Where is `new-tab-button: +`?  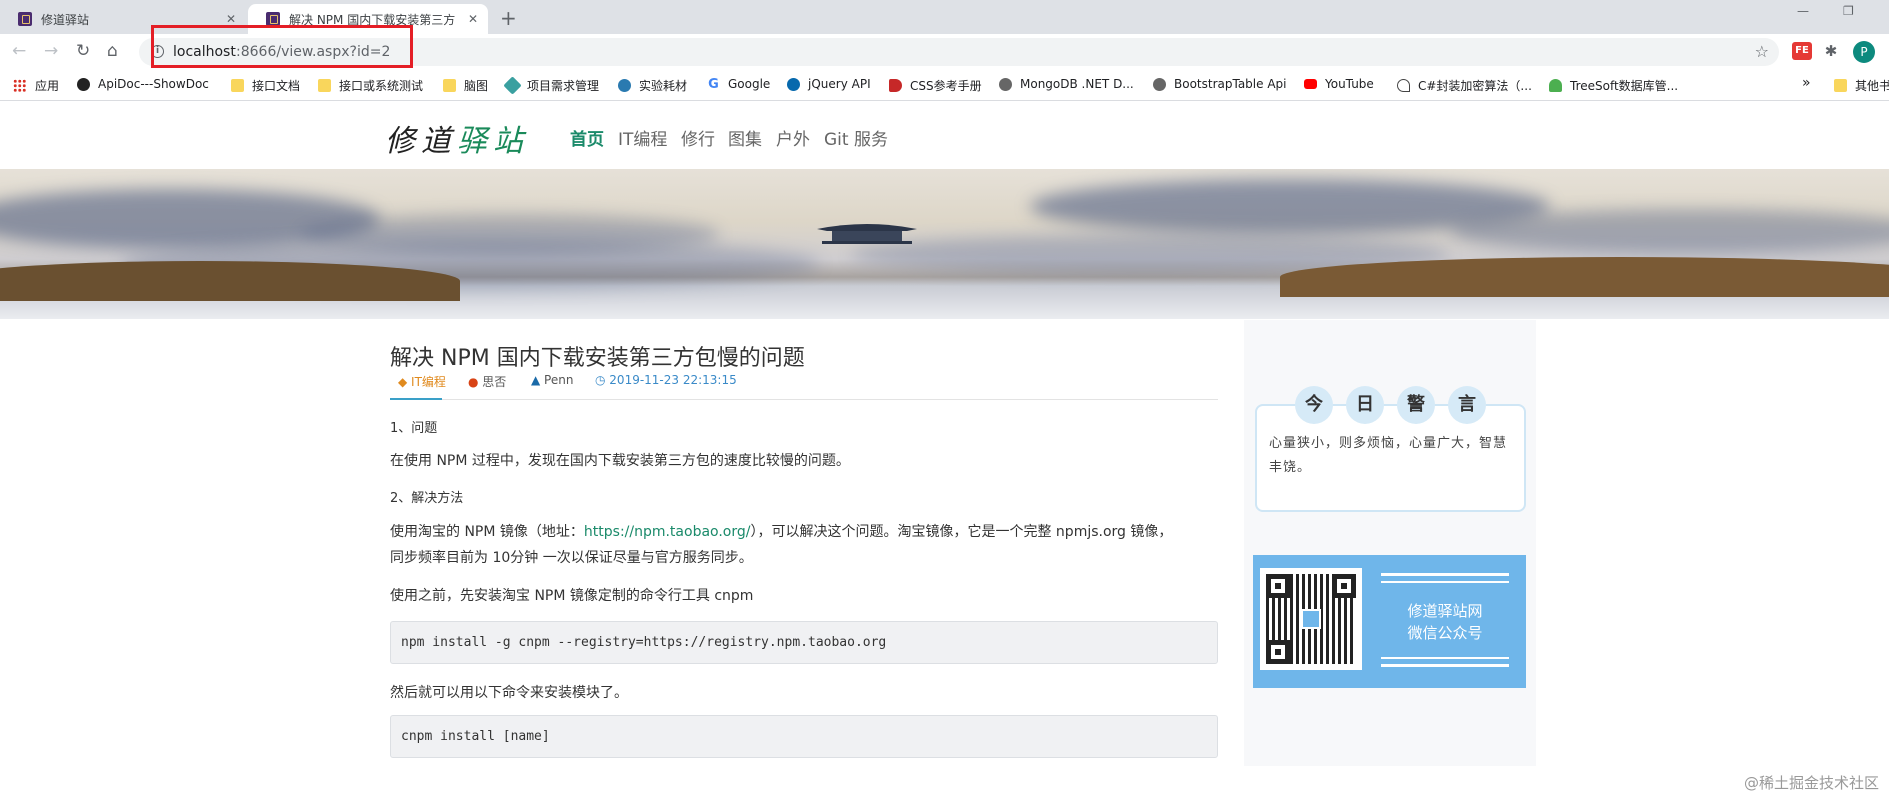 new-tab-button: + is located at coordinates (508, 18).